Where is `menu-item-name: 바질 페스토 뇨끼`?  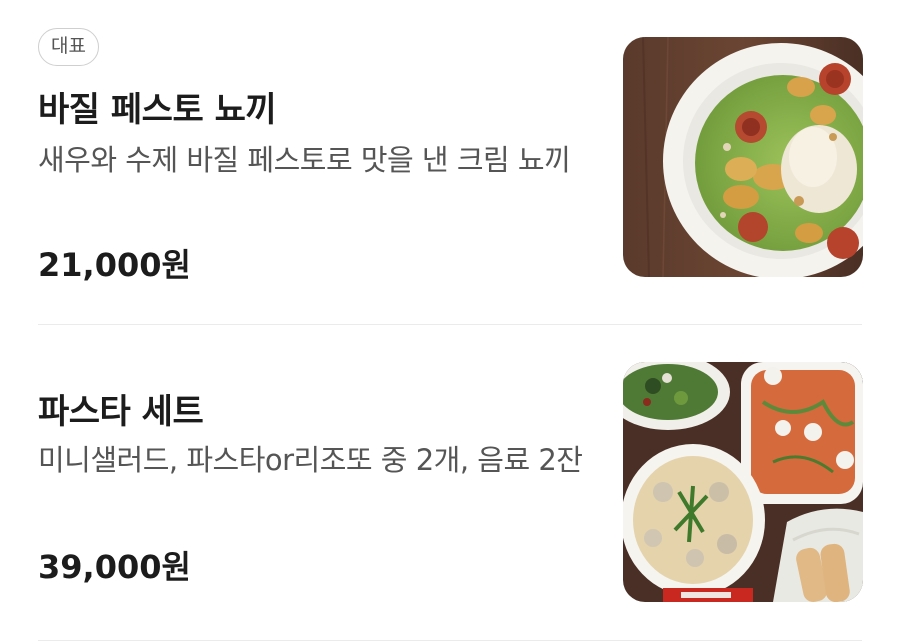 menu-item-name: 바질 페스토 뇨끼 is located at coordinates (157, 110).